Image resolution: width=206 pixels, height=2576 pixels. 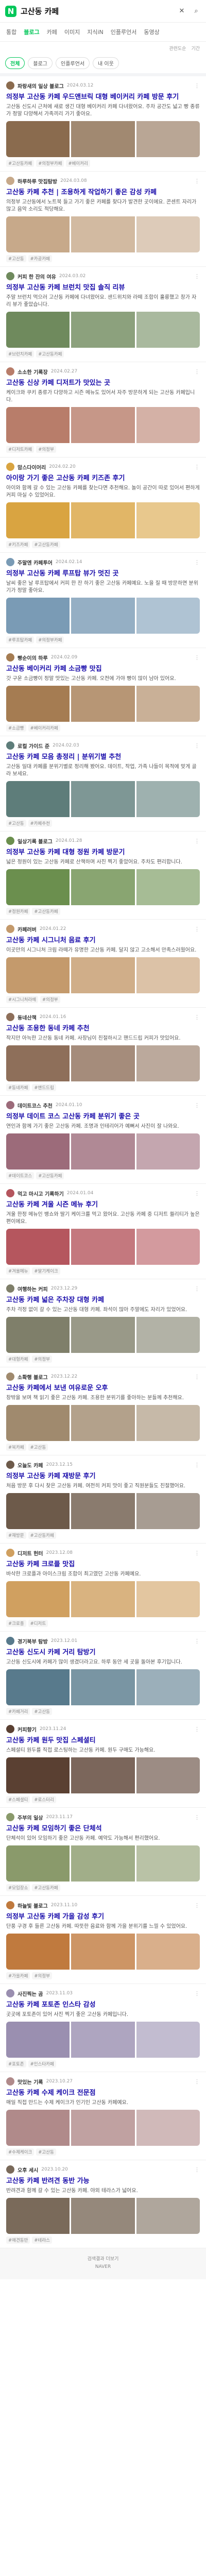 What do you see at coordinates (103, 97) in the screenshot?
I see `post-title: 의정부 고산동 카페 우드앤브릭 대형 베이커리 카페 방문 후기` at bounding box center [103, 97].